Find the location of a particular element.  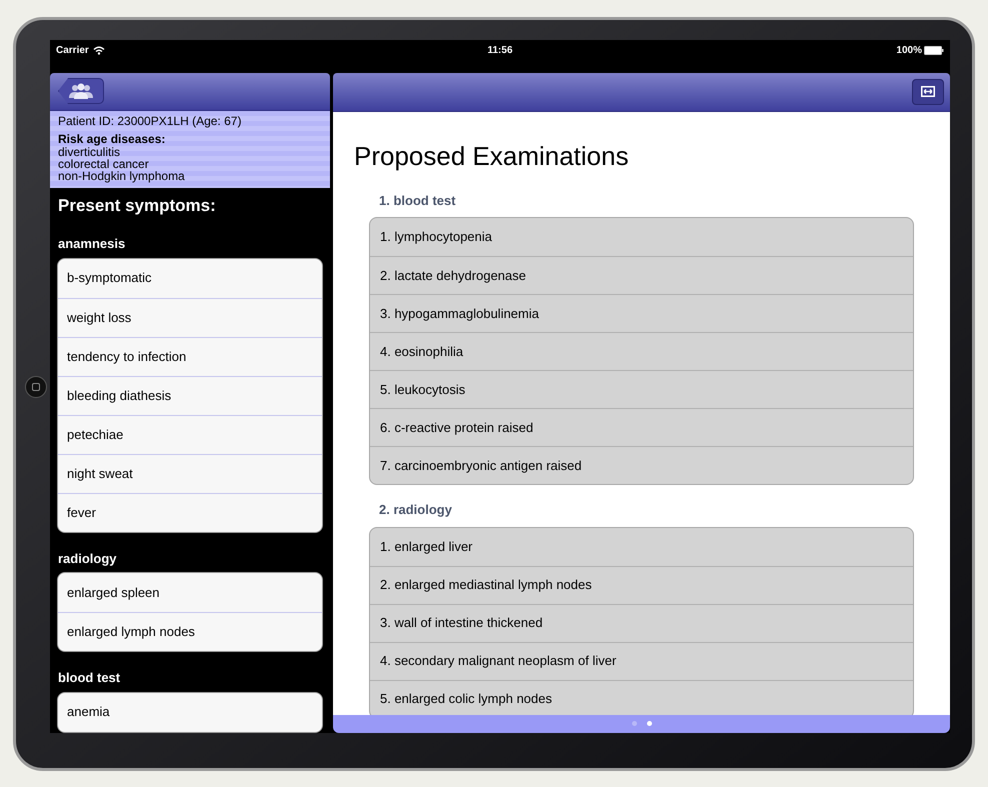

symptom-item: anemia is located at coordinates (190, 712).